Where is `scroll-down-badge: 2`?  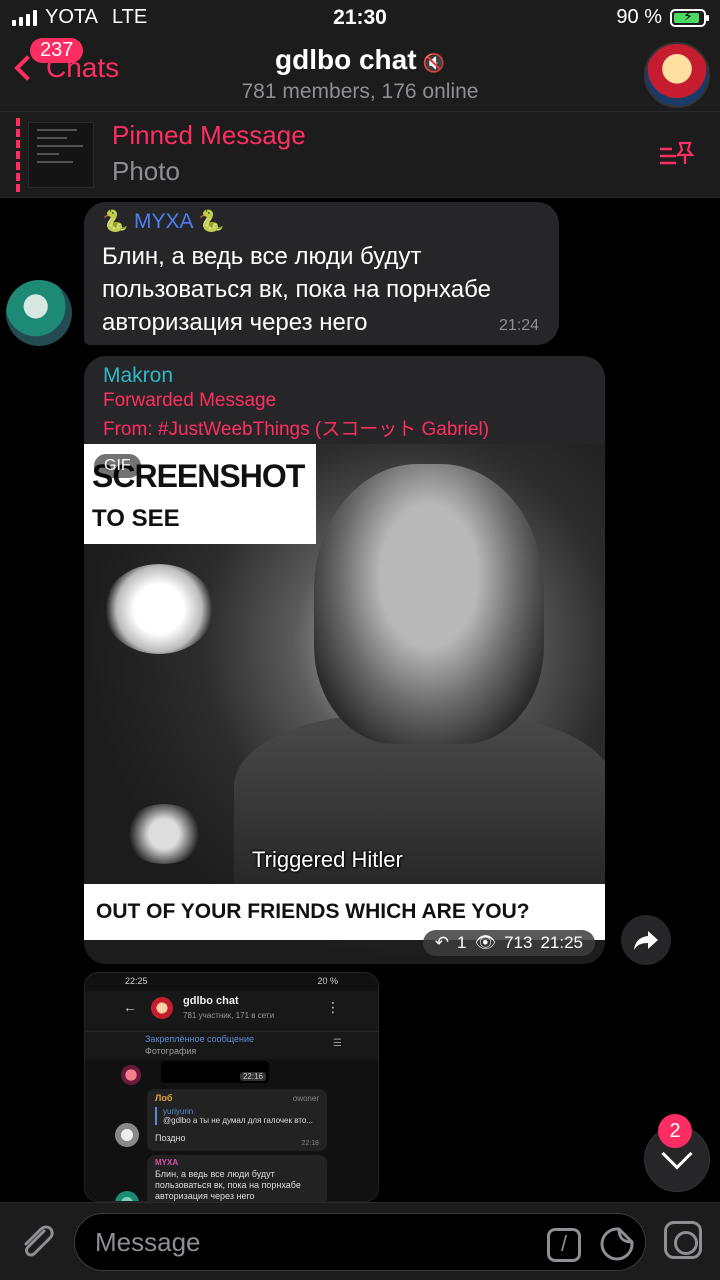 scroll-down-badge: 2 is located at coordinates (675, 1131).